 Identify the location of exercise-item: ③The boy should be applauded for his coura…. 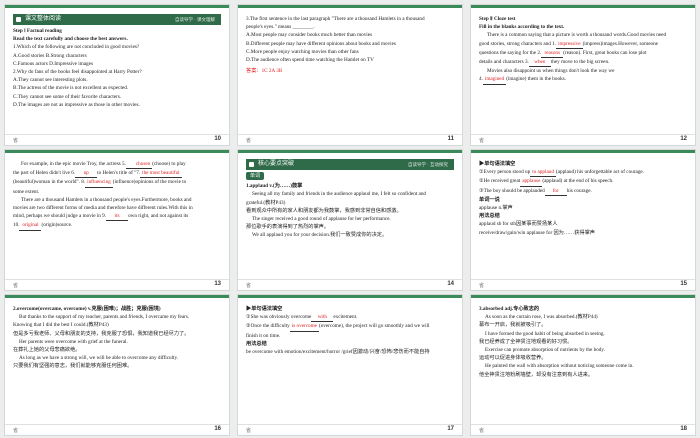
(583, 191).